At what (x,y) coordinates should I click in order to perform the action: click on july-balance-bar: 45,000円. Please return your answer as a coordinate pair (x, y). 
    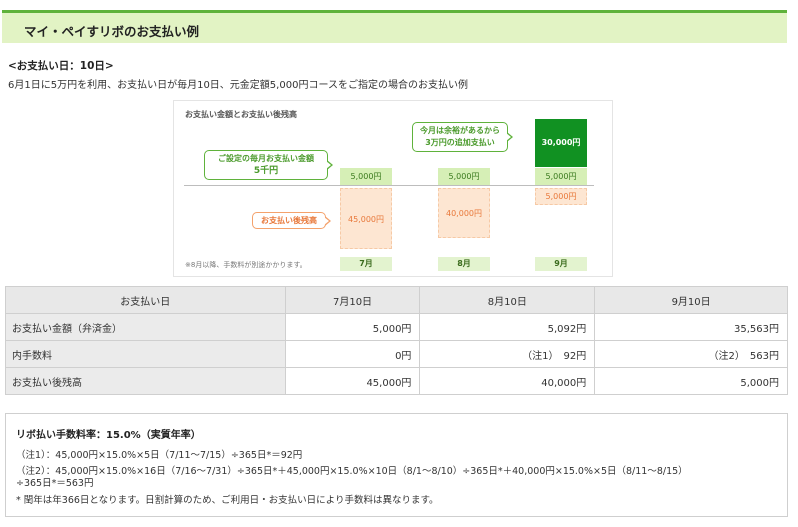
    Looking at the image, I should click on (366, 218).